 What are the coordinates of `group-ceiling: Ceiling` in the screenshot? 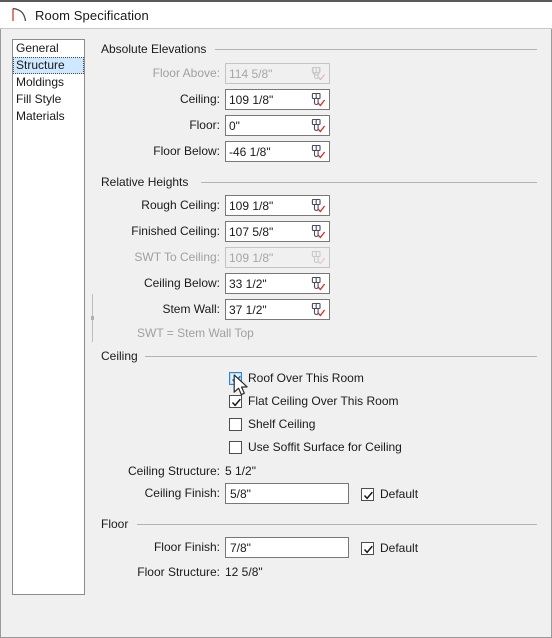 It's located at (319, 356).